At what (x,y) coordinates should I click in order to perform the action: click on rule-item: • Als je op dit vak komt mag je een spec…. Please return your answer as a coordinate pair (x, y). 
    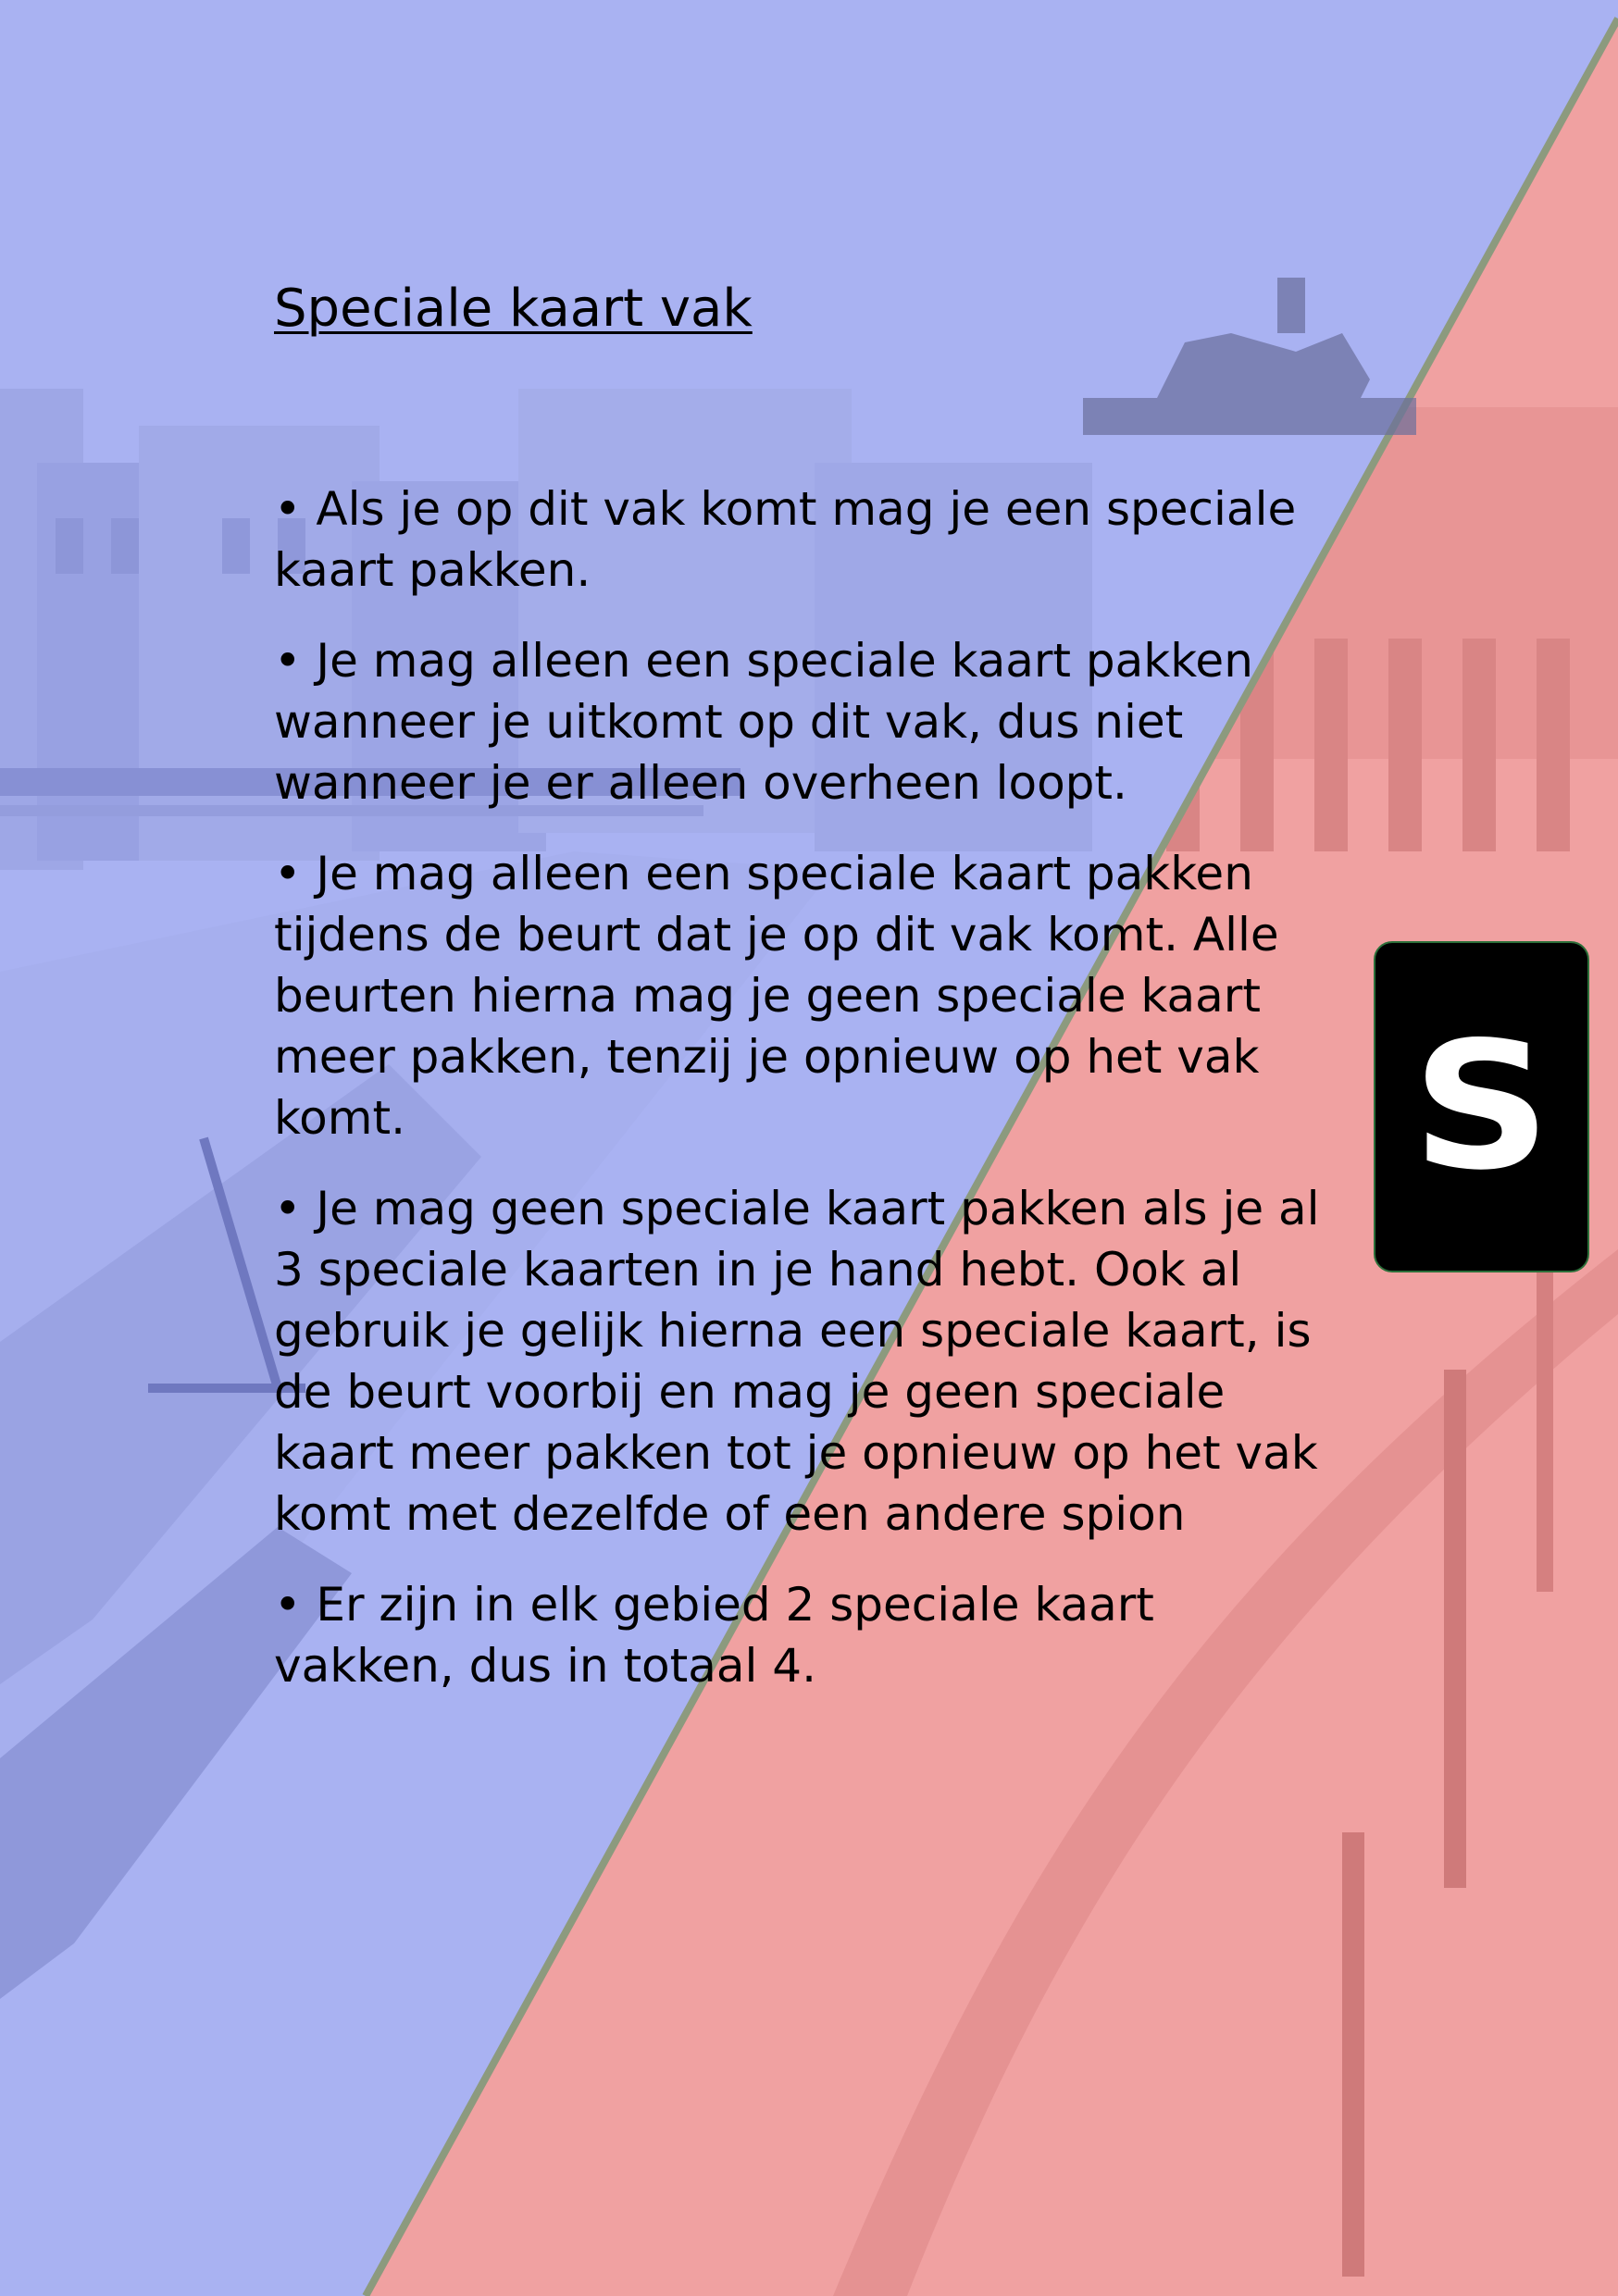
    Looking at the image, I should click on (785, 540).